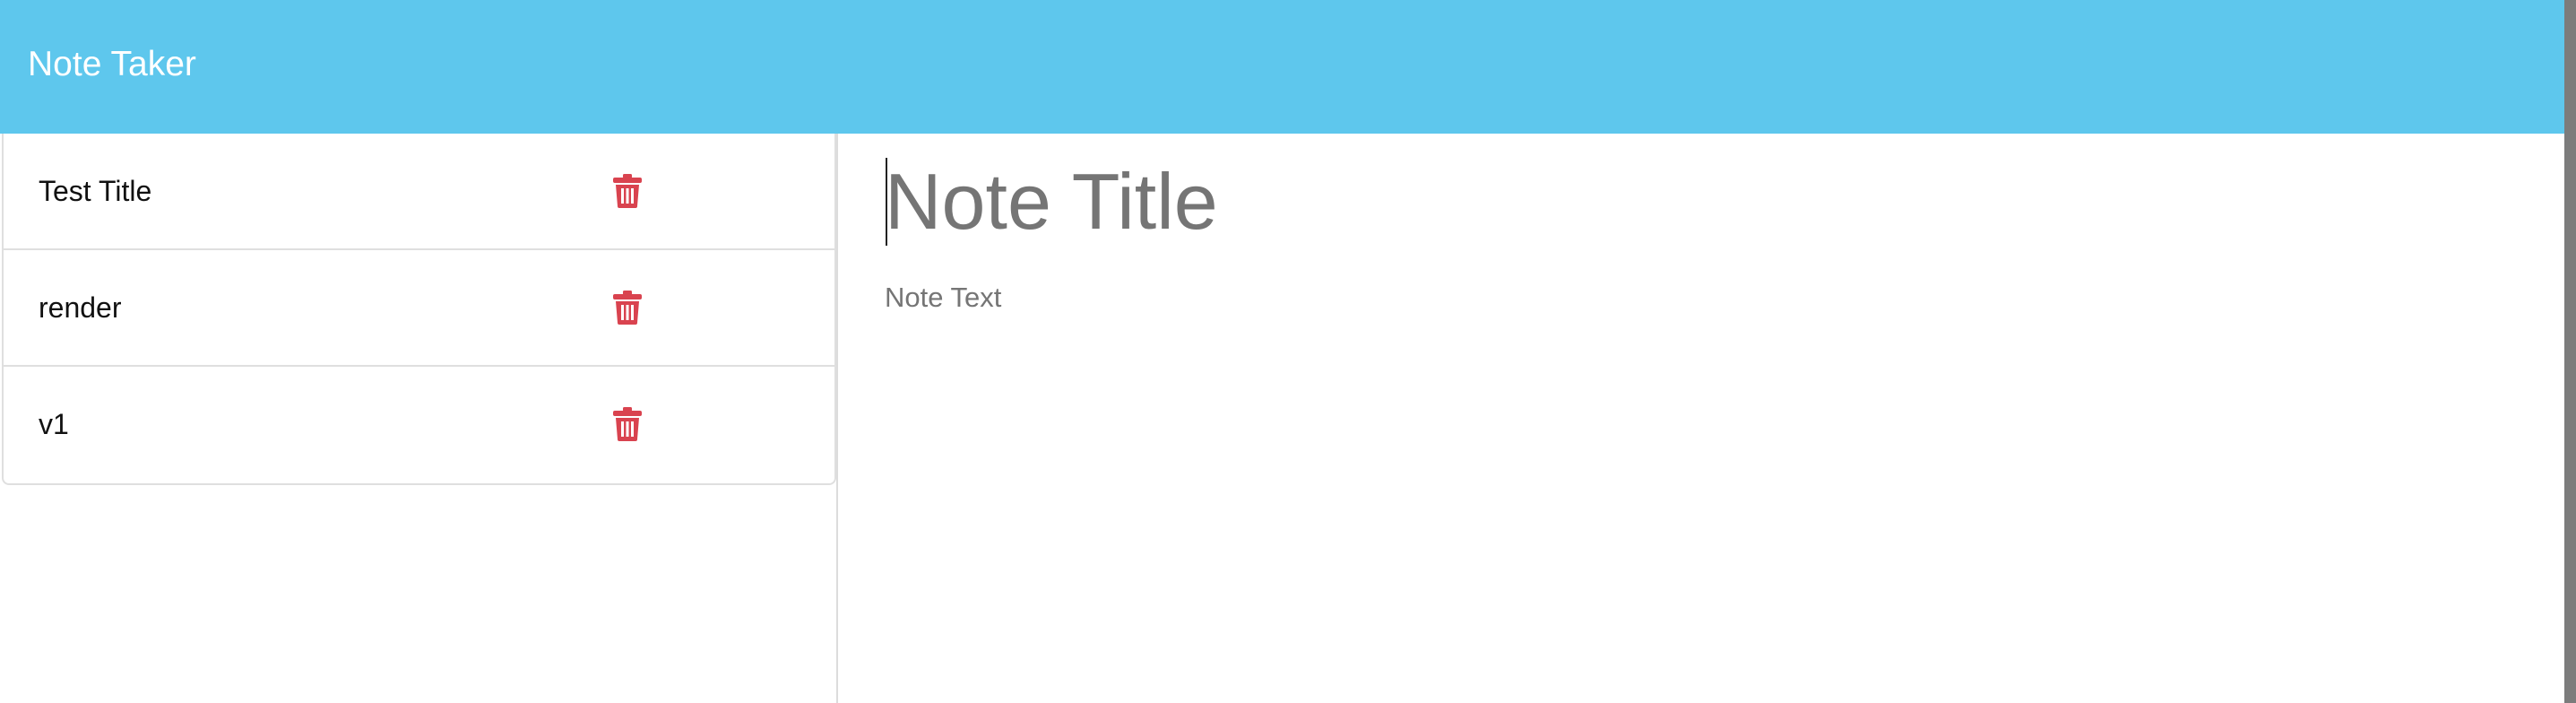  I want to click on window-edge, so click(2570, 351).